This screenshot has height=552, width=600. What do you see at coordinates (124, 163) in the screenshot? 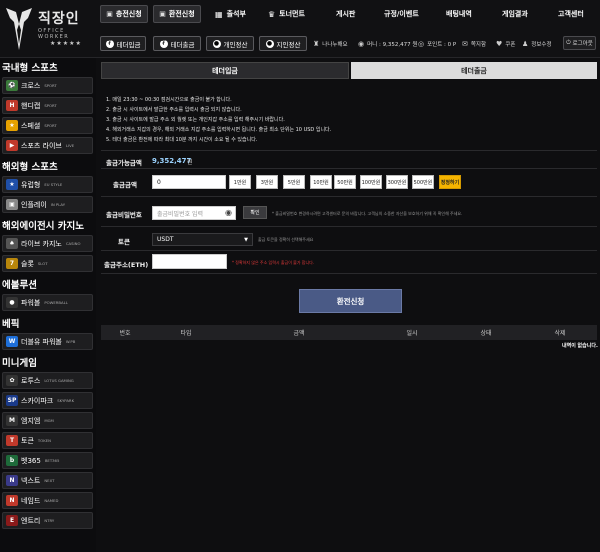
I see `available-amount-label: 출금가능금액` at bounding box center [124, 163].